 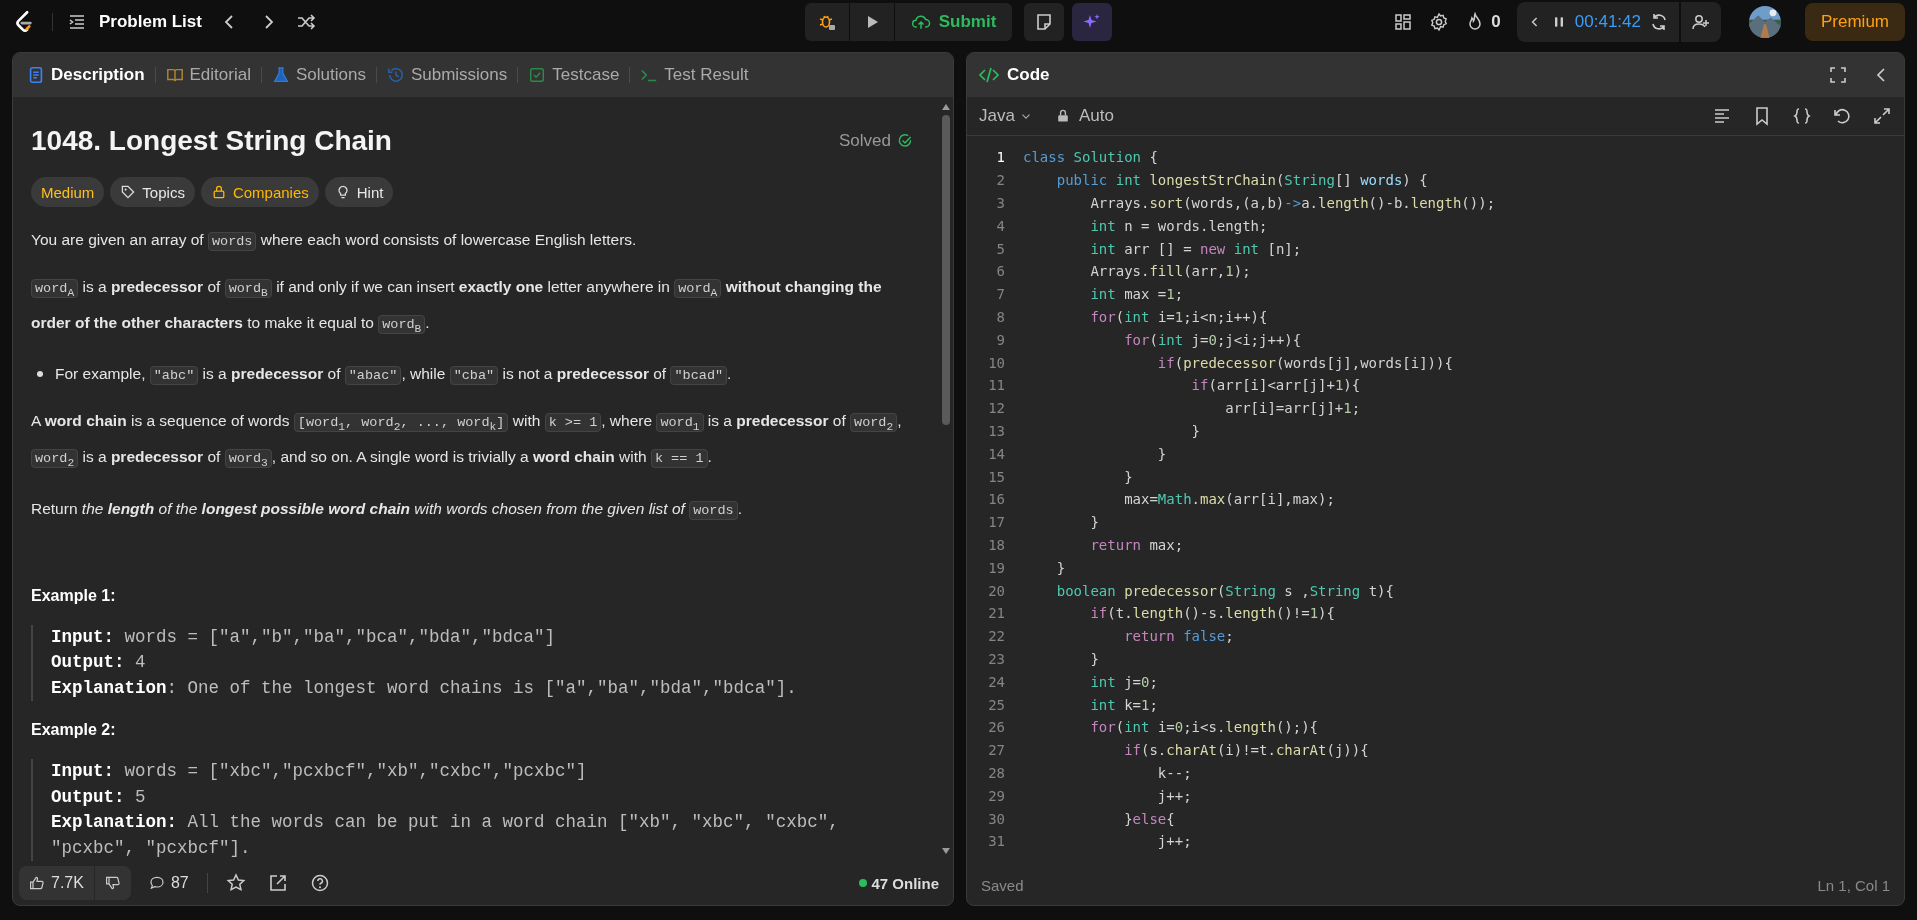 What do you see at coordinates (280, 75) in the screenshot?
I see `flask-icon` at bounding box center [280, 75].